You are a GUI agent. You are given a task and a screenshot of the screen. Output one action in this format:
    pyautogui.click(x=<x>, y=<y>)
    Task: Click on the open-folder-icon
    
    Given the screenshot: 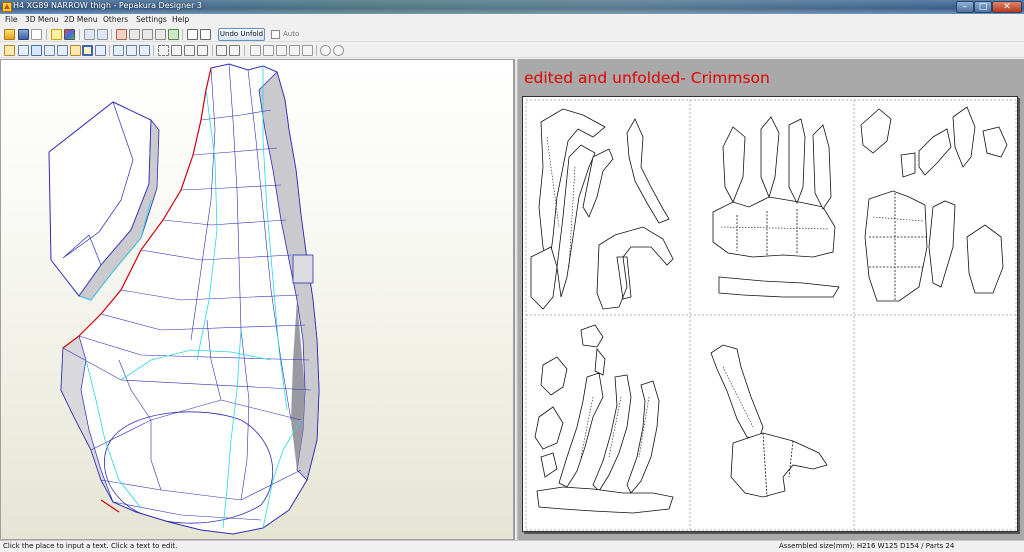 What is the action you would take?
    pyautogui.click(x=9, y=34)
    